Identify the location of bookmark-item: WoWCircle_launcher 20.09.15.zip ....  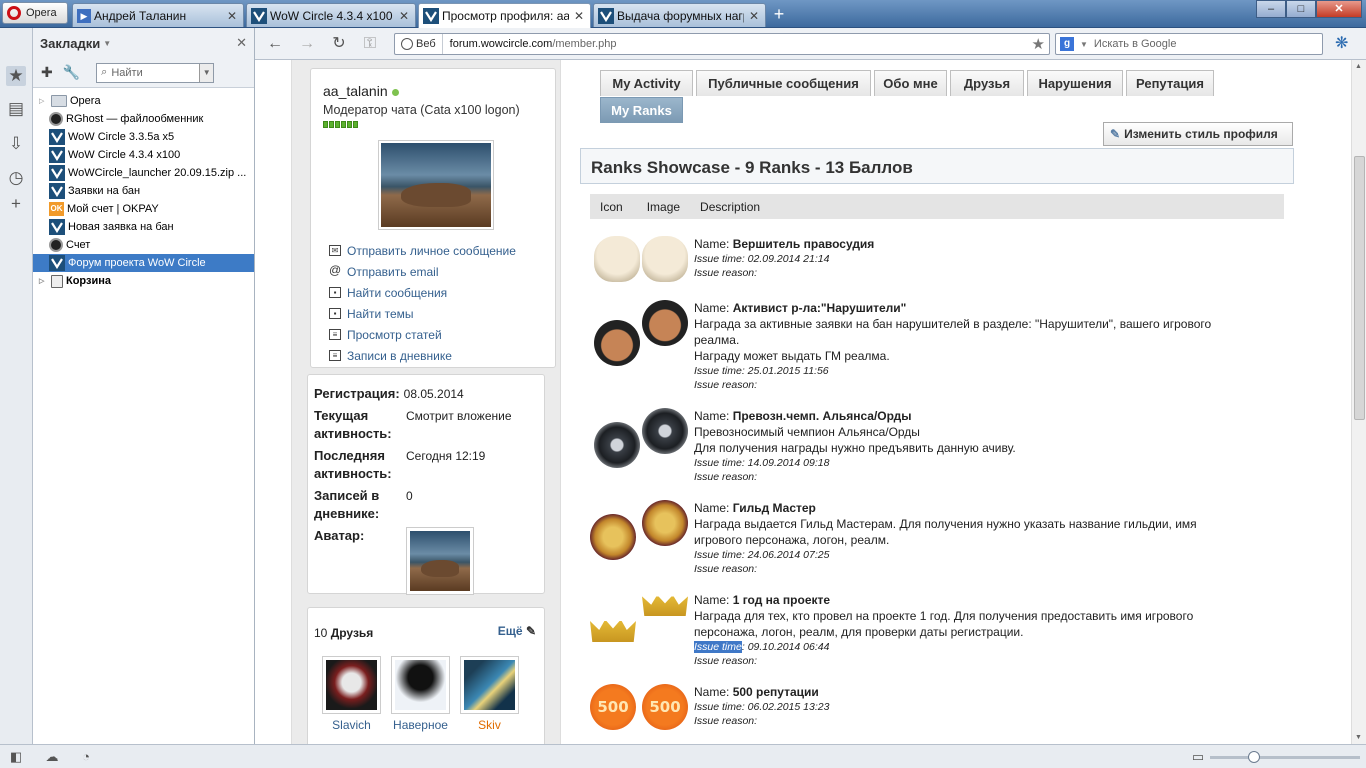
(143, 173).